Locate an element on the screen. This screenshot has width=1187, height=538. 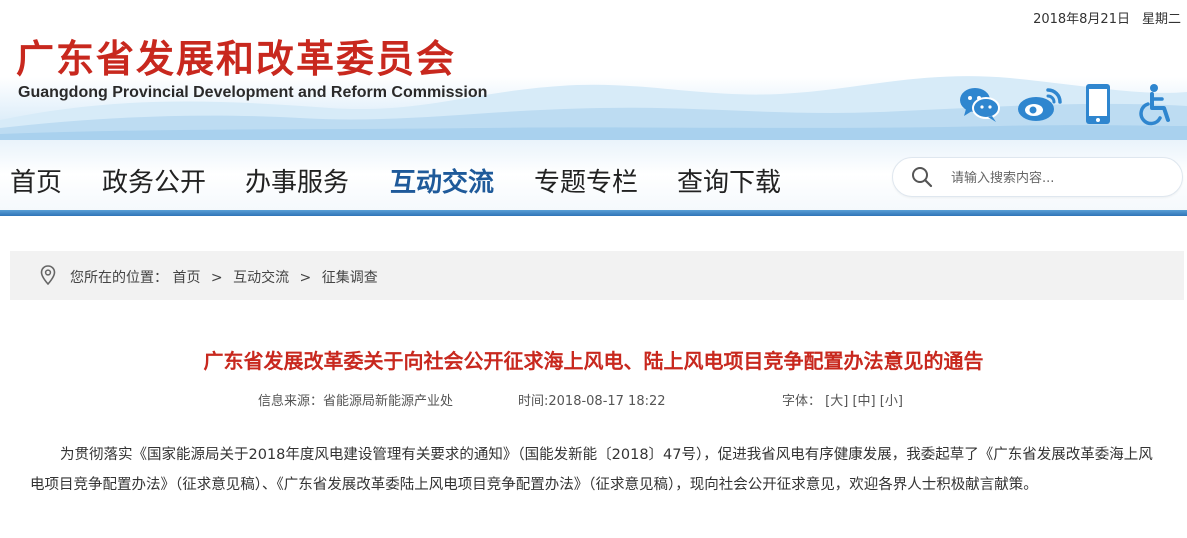
wechat-icon is located at coordinates (980, 104).